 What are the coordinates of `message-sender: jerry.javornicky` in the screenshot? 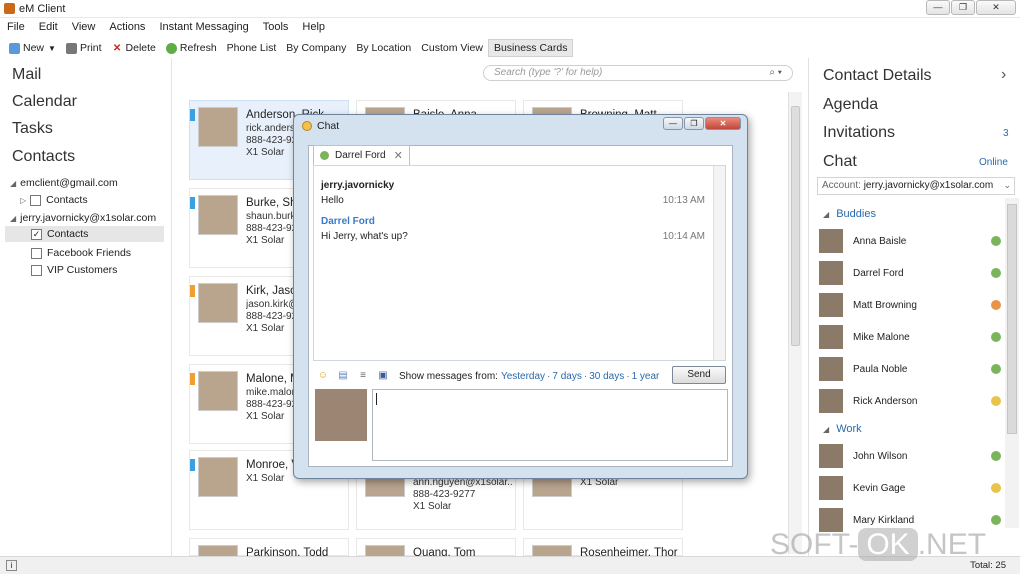 It's located at (358, 185).